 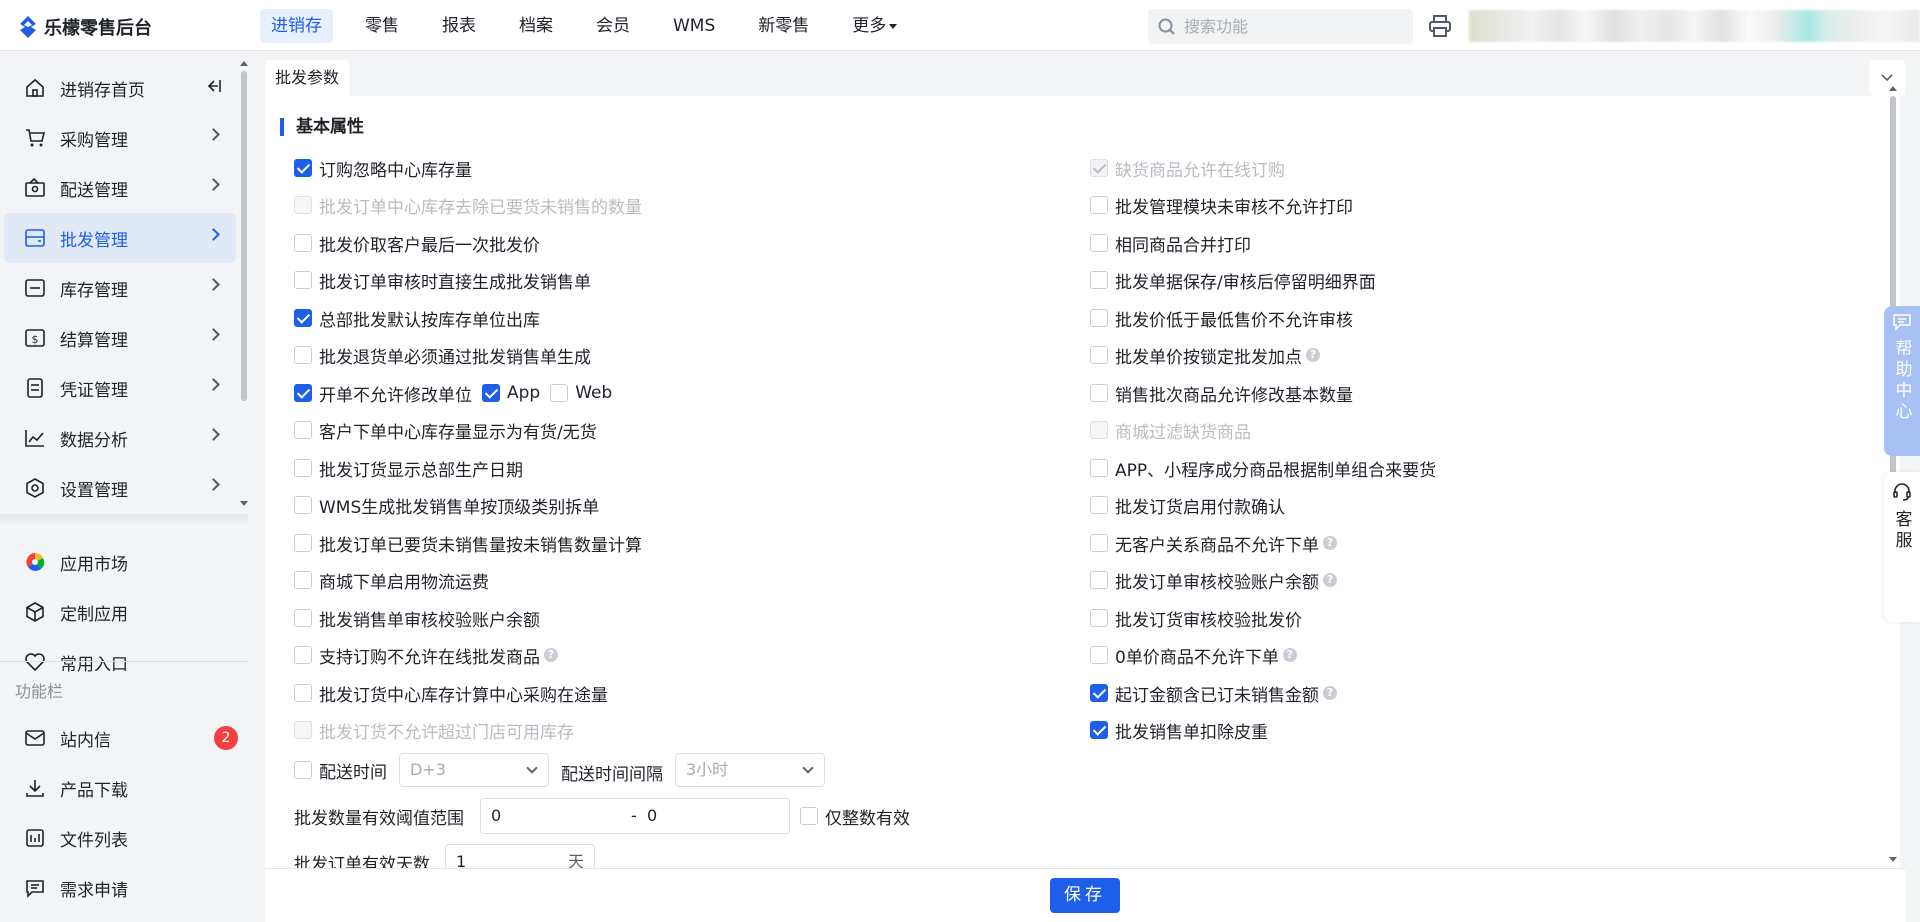 I want to click on option-stay-detail: 批发单据保存/审核后停留明细界面, so click(x=1233, y=280).